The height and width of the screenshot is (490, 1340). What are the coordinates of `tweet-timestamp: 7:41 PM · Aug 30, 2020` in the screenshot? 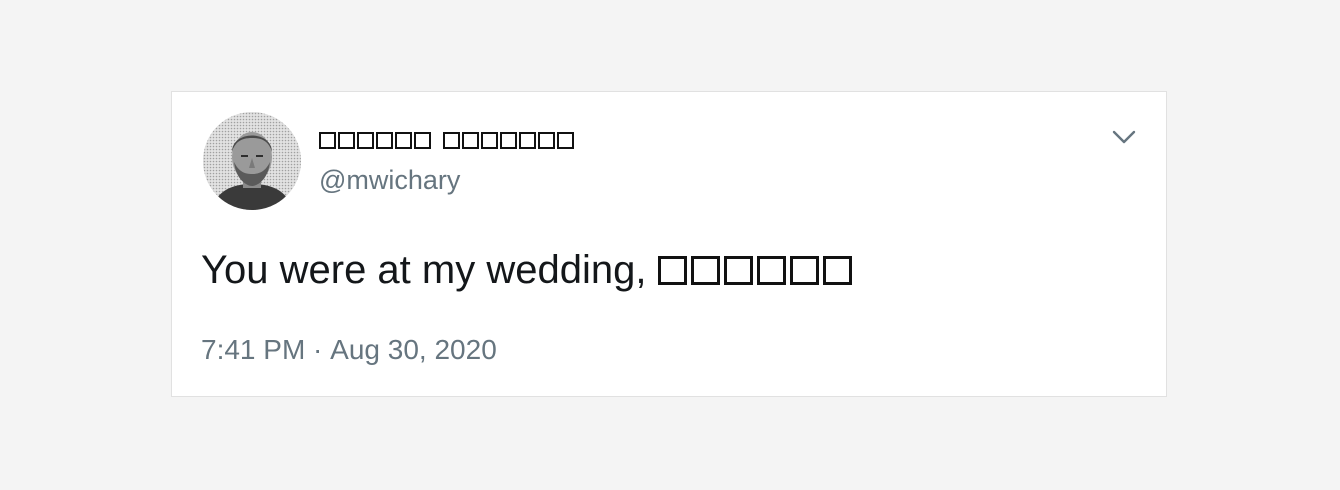 It's located at (349, 350).